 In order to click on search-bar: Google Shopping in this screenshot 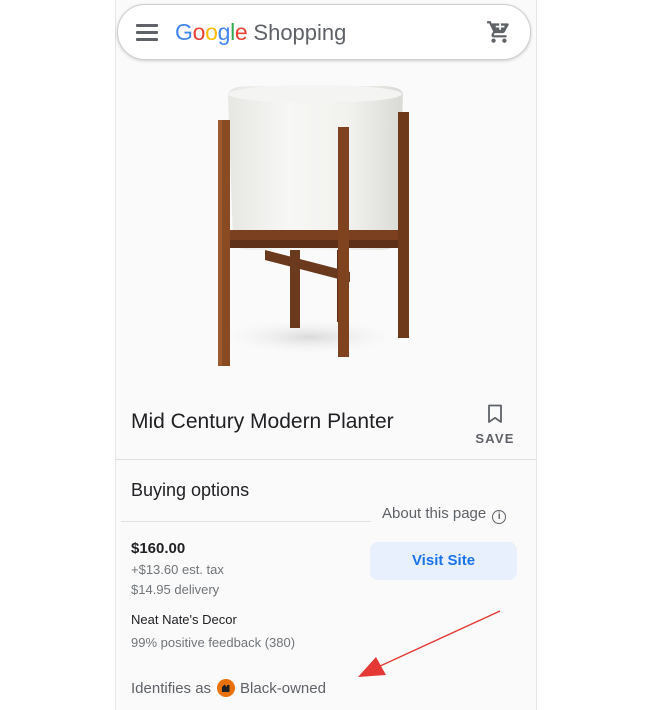, I will do `click(324, 32)`.